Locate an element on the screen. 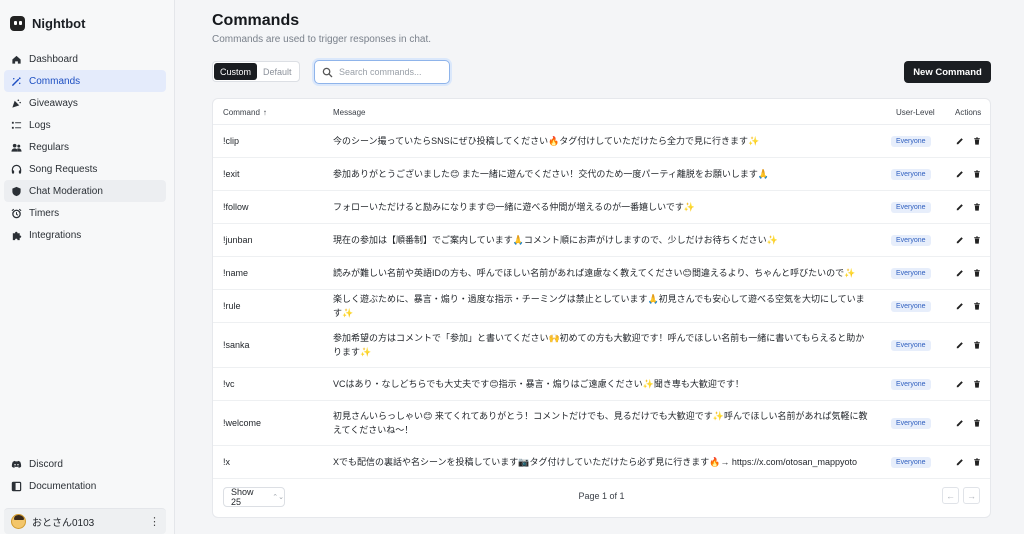 This screenshot has height=534, width=1024. toggle-default: Default is located at coordinates (277, 71).